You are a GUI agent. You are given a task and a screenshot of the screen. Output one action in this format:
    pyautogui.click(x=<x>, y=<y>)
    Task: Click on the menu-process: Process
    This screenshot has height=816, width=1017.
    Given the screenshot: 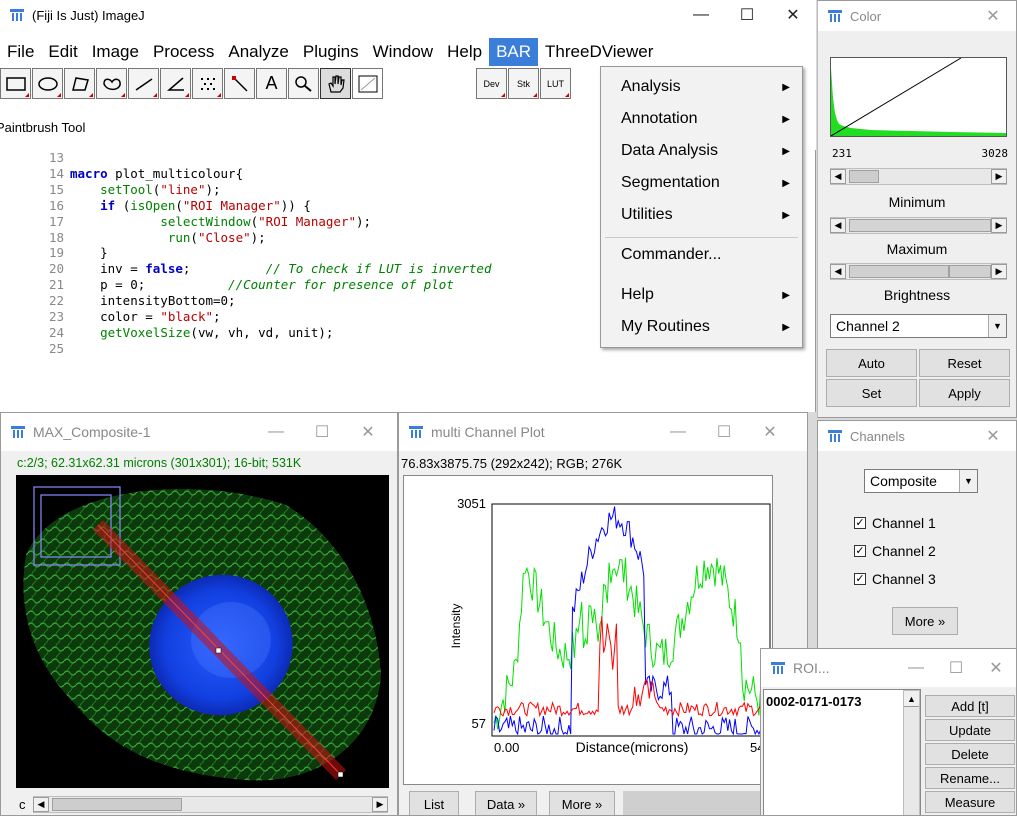 What is the action you would take?
    pyautogui.click(x=183, y=52)
    